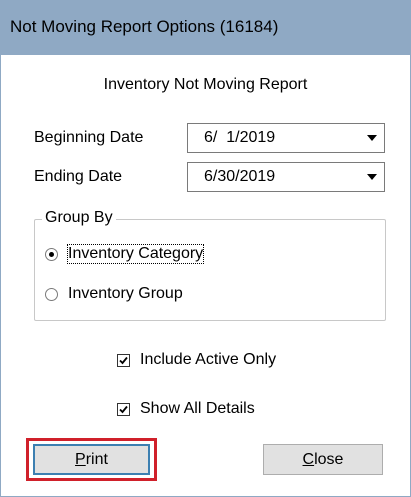 This screenshot has width=411, height=497. What do you see at coordinates (286, 138) in the screenshot?
I see `beginning-date-combo: 6/ 1/2019` at bounding box center [286, 138].